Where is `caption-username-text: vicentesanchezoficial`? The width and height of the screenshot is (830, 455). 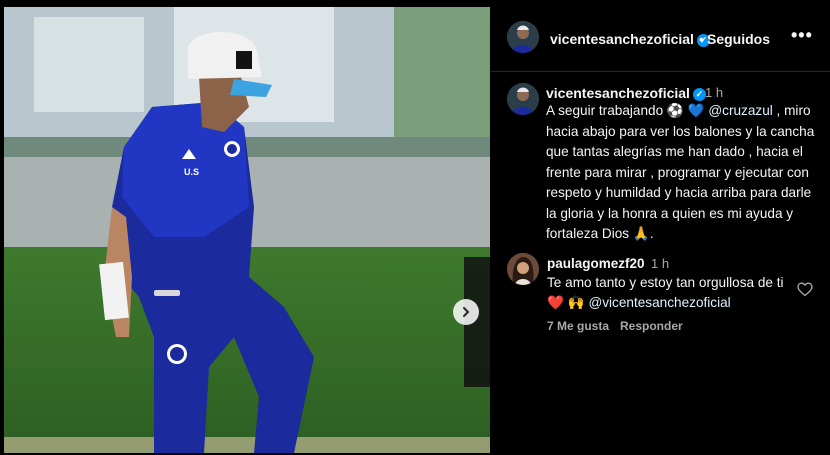
caption-username-text: vicentesanchezoficial is located at coordinates (618, 93).